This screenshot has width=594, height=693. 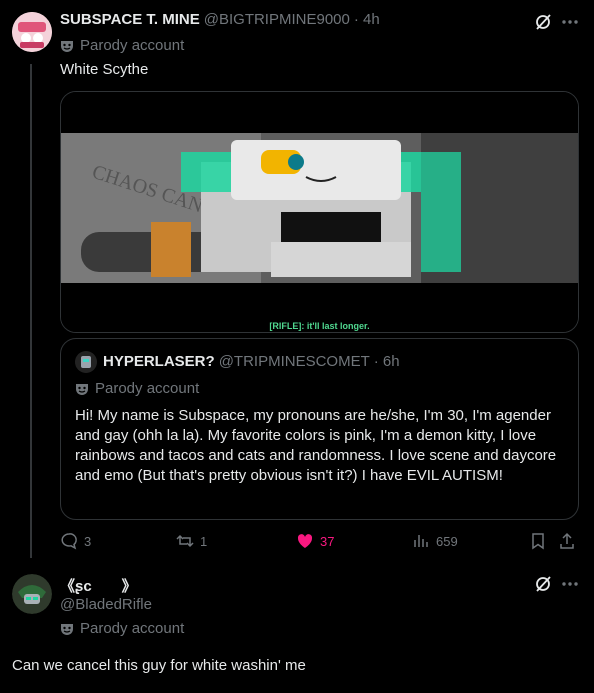 What do you see at coordinates (185, 541) in the screenshot?
I see `repost-icon` at bounding box center [185, 541].